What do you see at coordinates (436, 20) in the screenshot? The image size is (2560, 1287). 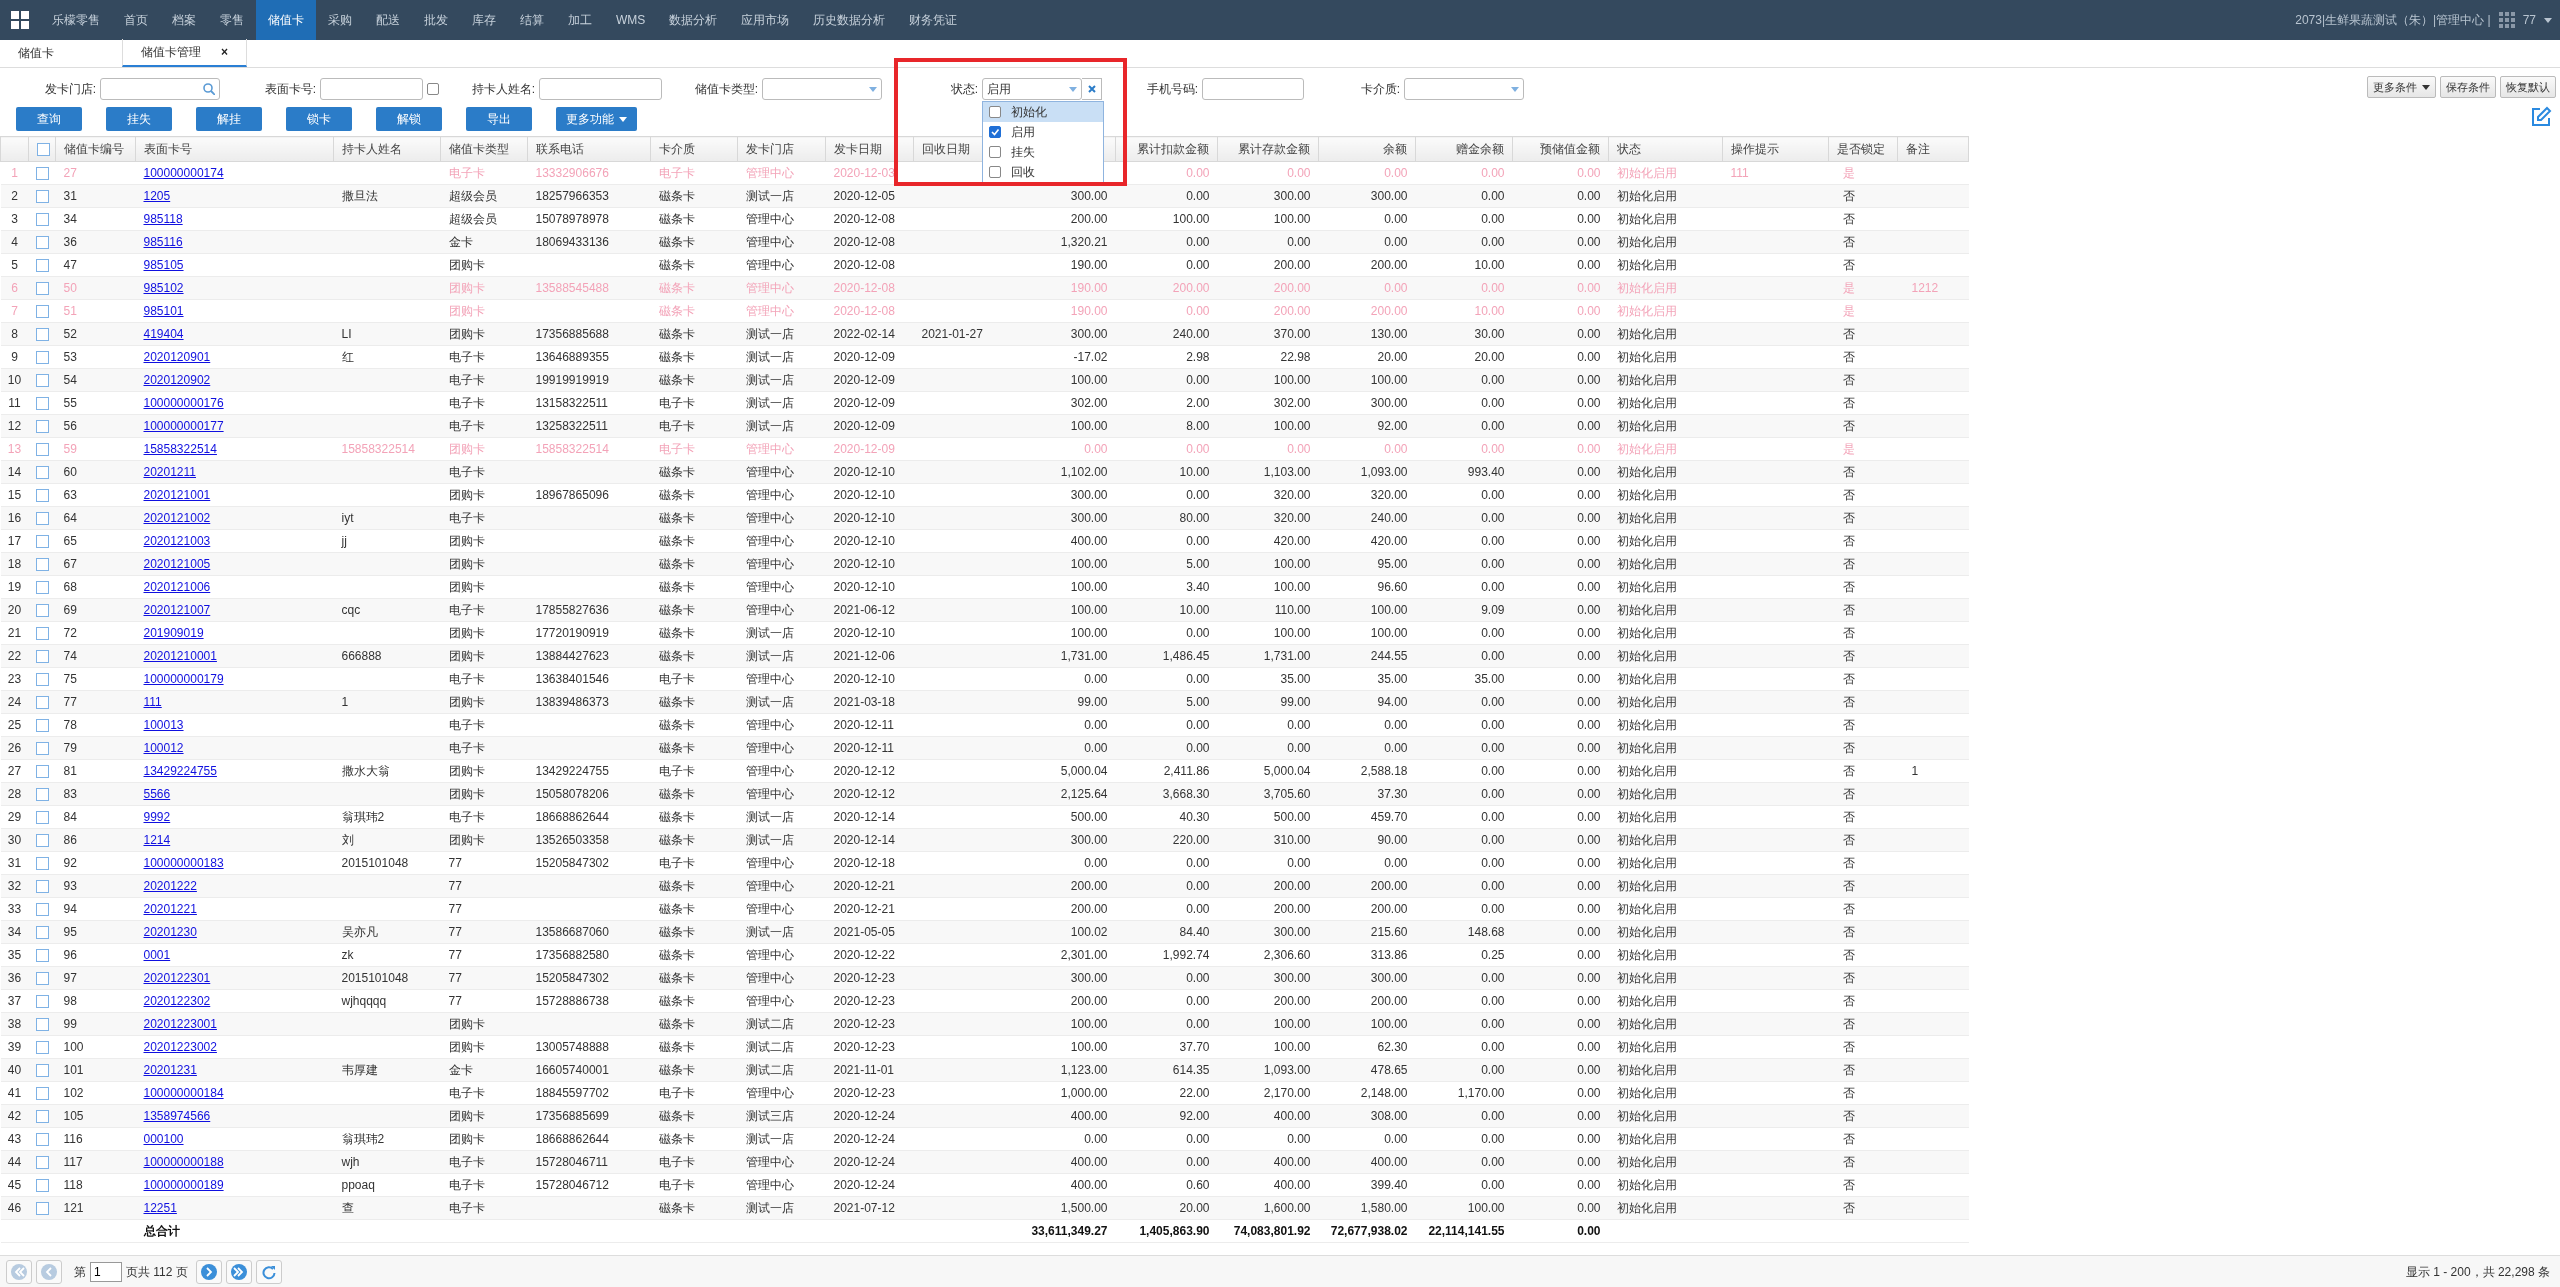 I see `nav-item: 批发` at bounding box center [436, 20].